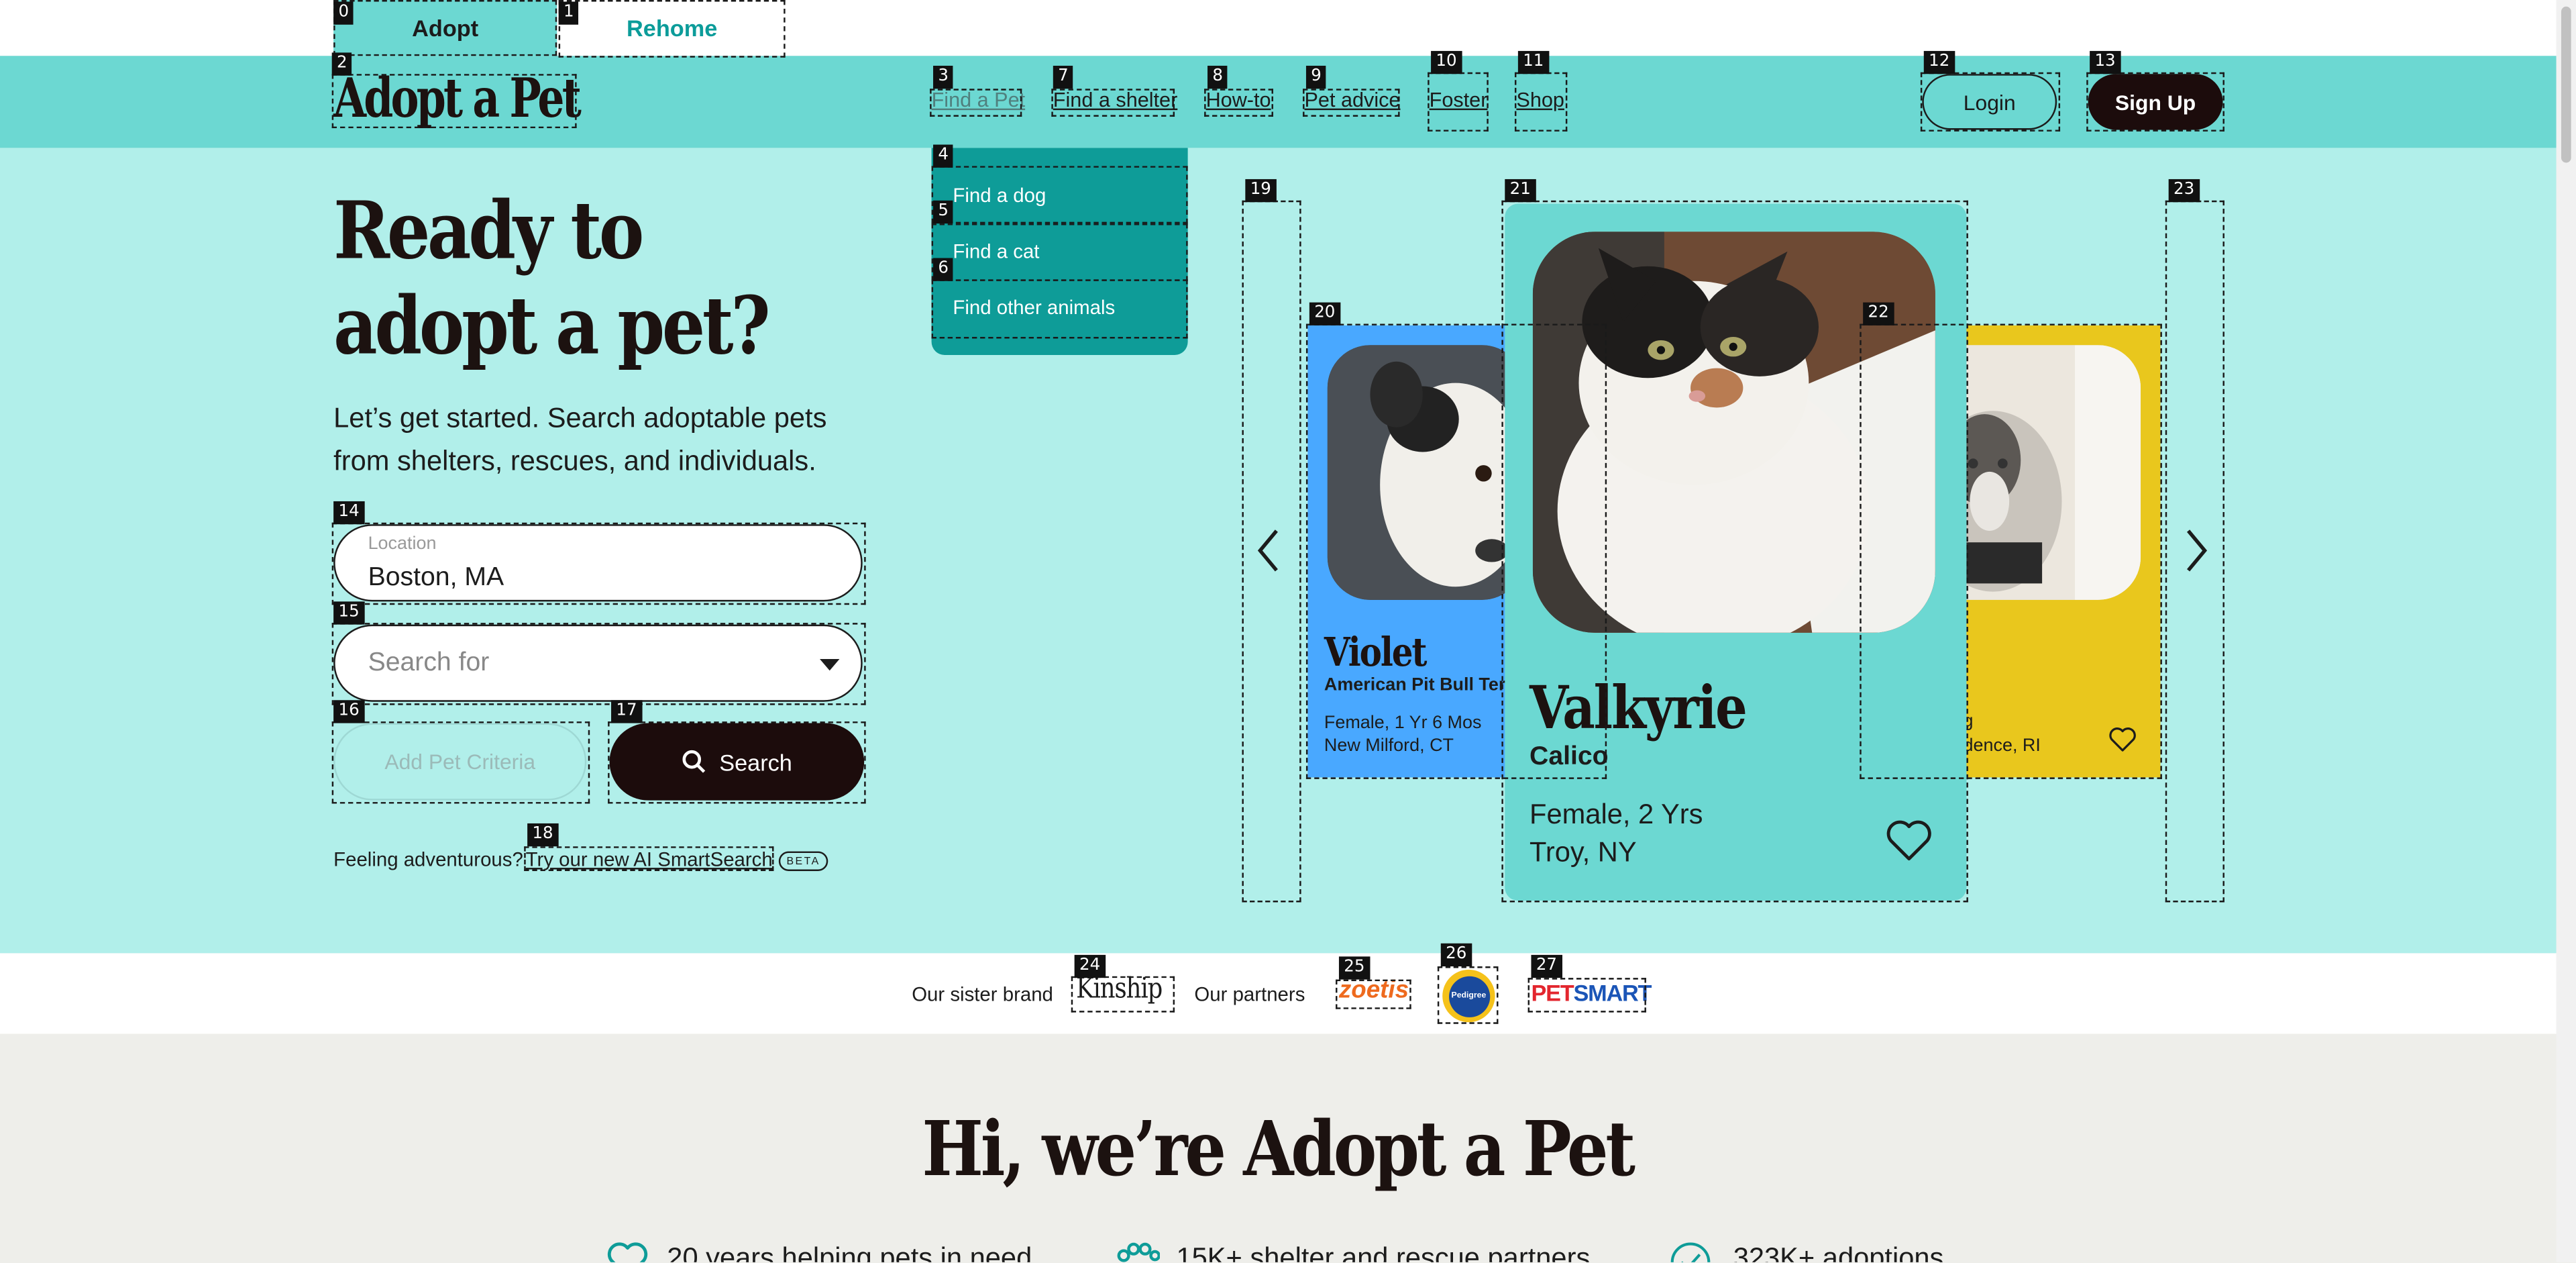 The height and width of the screenshot is (1263, 2576). I want to click on annotation-label: 27, so click(1546, 966).